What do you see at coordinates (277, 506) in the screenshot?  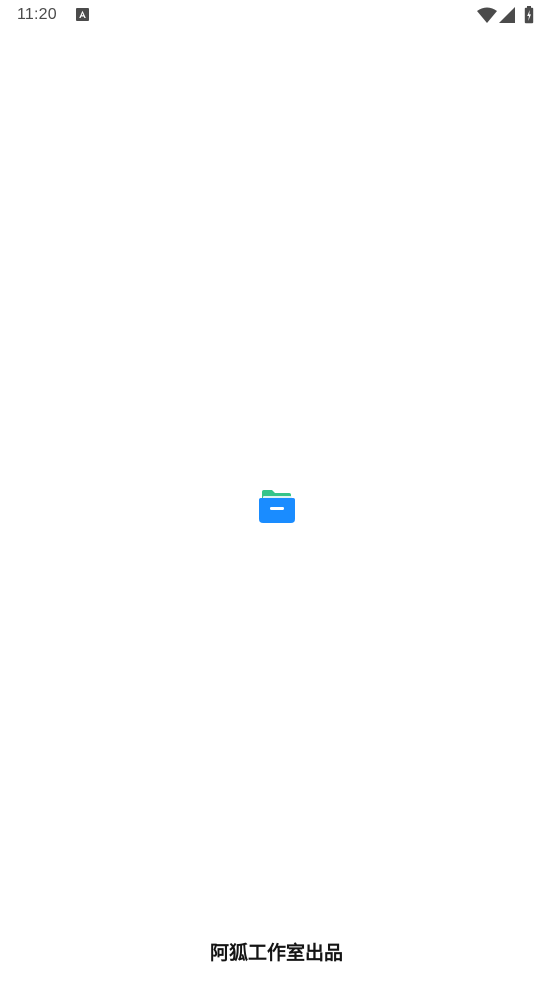 I see `folder-icon` at bounding box center [277, 506].